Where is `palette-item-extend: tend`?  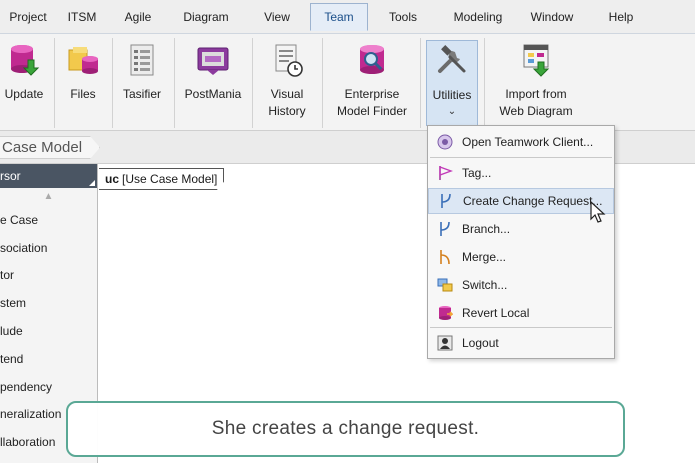
palette-item-extend: tend is located at coordinates (48, 359).